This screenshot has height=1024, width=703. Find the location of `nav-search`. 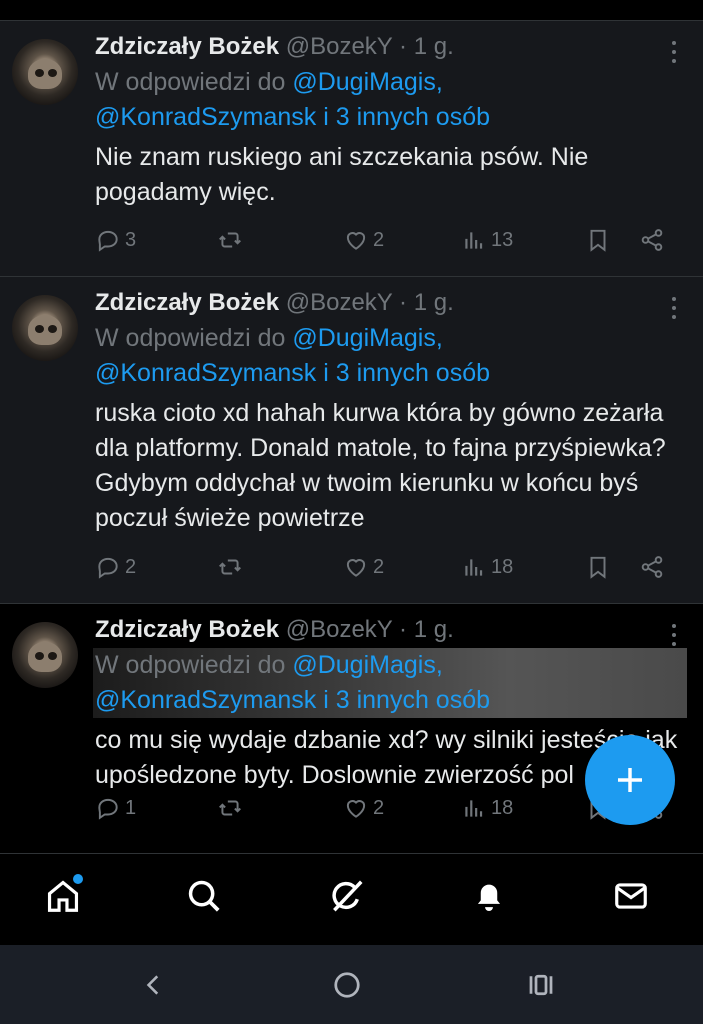

nav-search is located at coordinates (204, 896).